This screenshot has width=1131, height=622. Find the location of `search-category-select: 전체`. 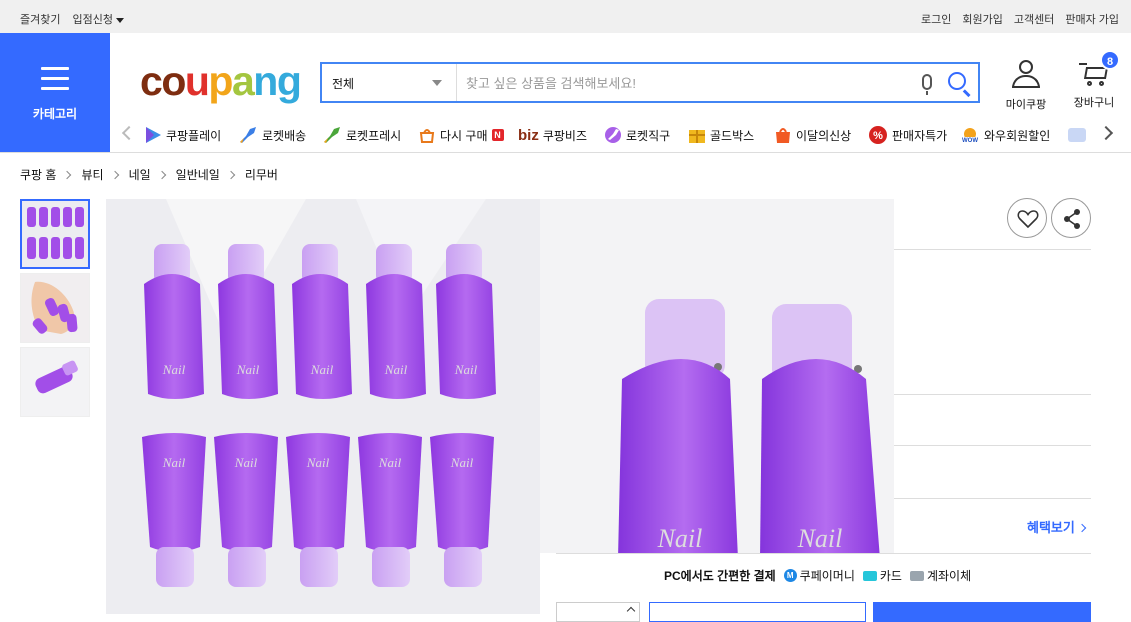

search-category-select: 전체 is located at coordinates (389, 82).